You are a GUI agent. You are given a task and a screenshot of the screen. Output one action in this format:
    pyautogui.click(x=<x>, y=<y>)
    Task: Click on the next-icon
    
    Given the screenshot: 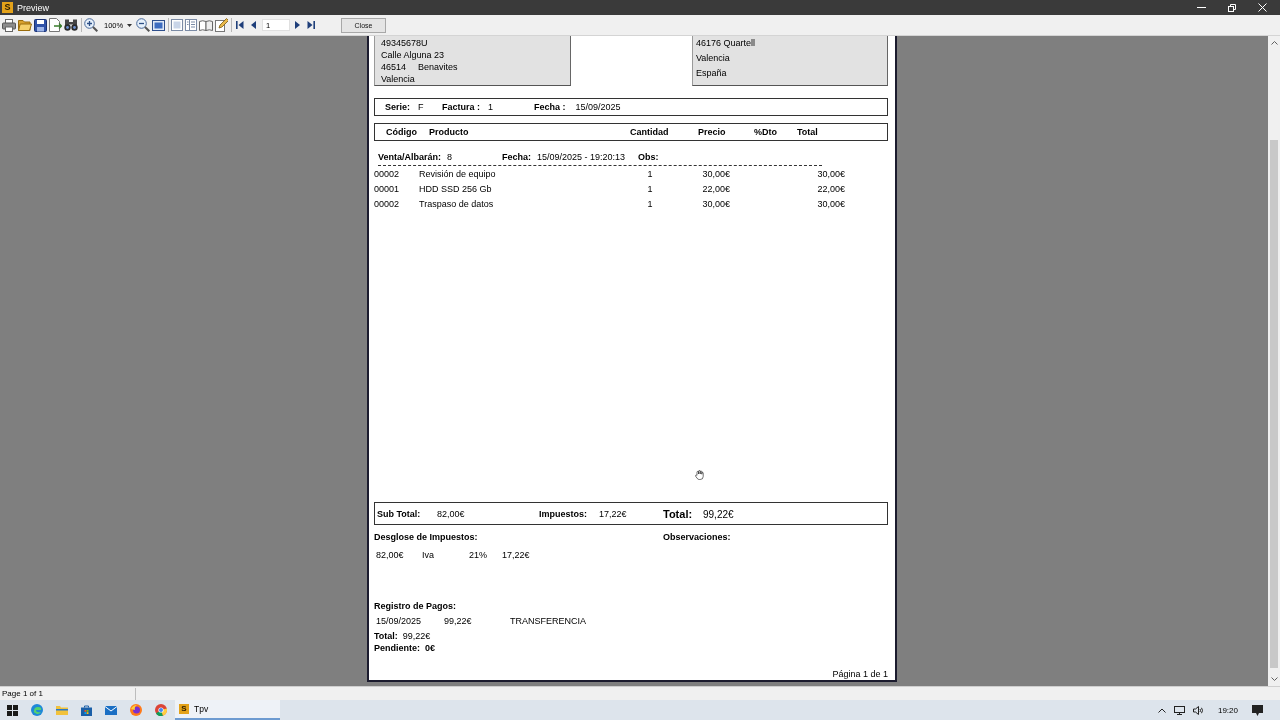 What is the action you would take?
    pyautogui.click(x=297, y=25)
    